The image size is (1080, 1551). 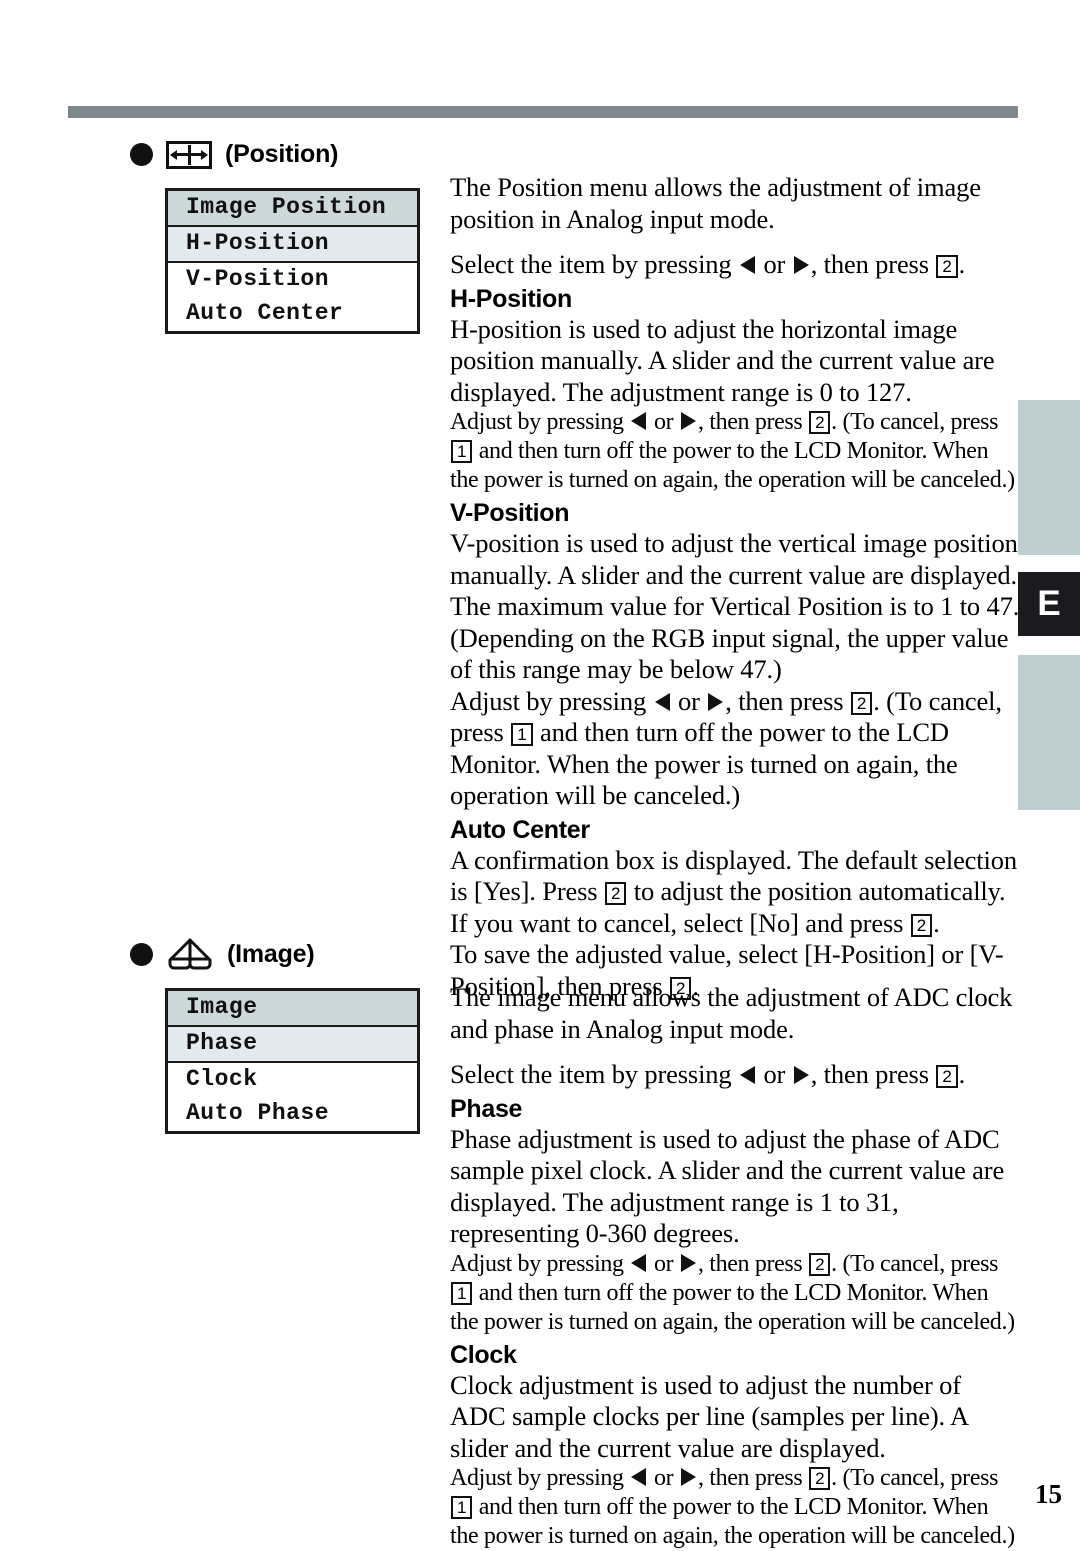 I want to click on osd-item-auto-phase: Auto Phase, so click(x=292, y=1114).